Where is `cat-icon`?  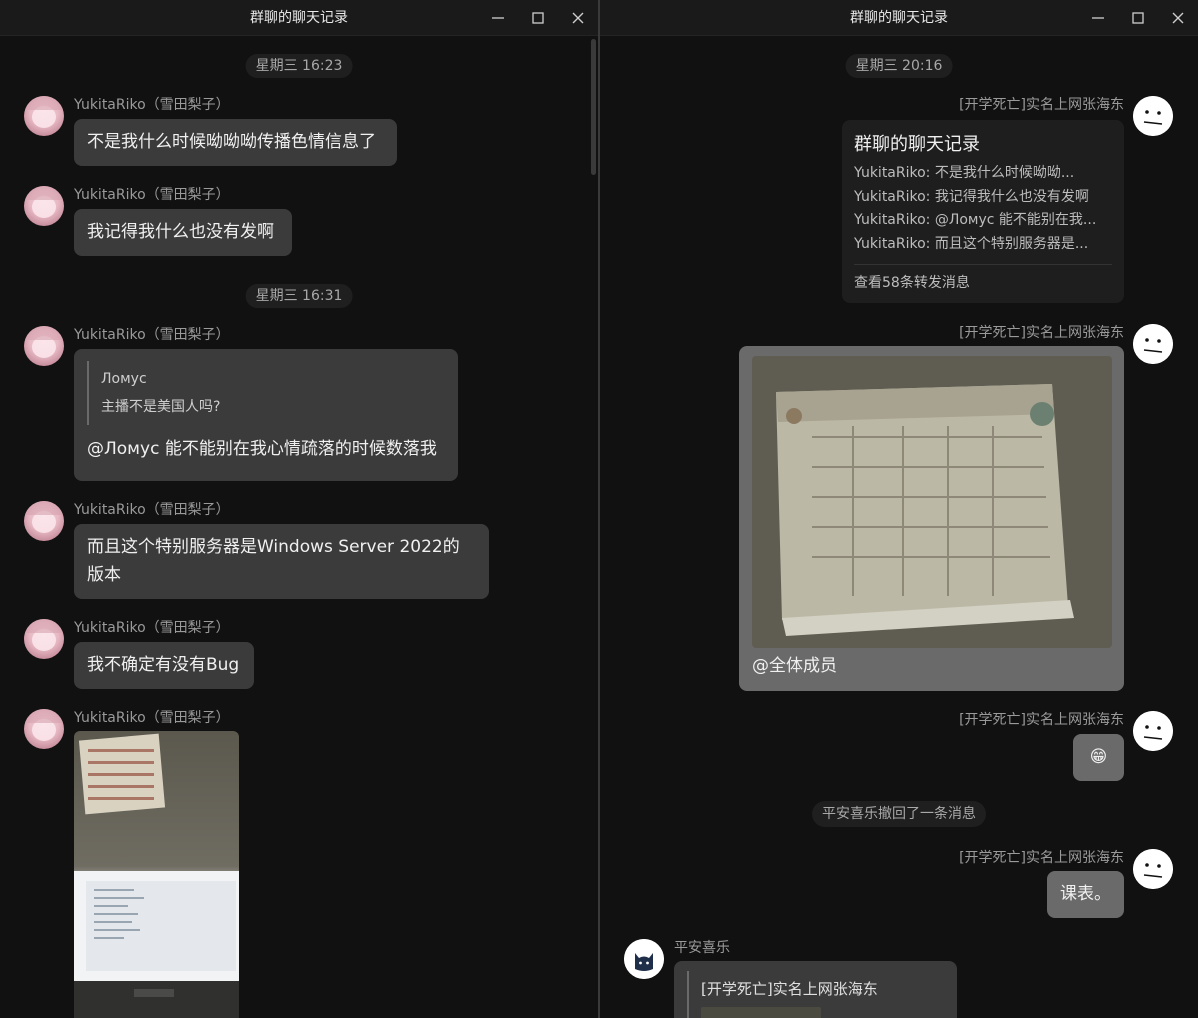 cat-icon is located at coordinates (644, 959).